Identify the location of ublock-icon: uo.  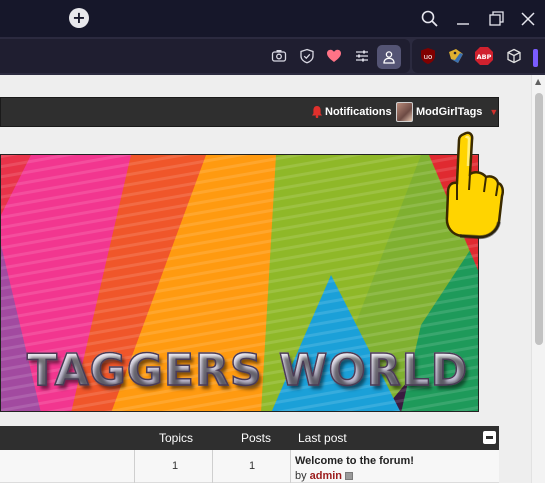
(428, 56).